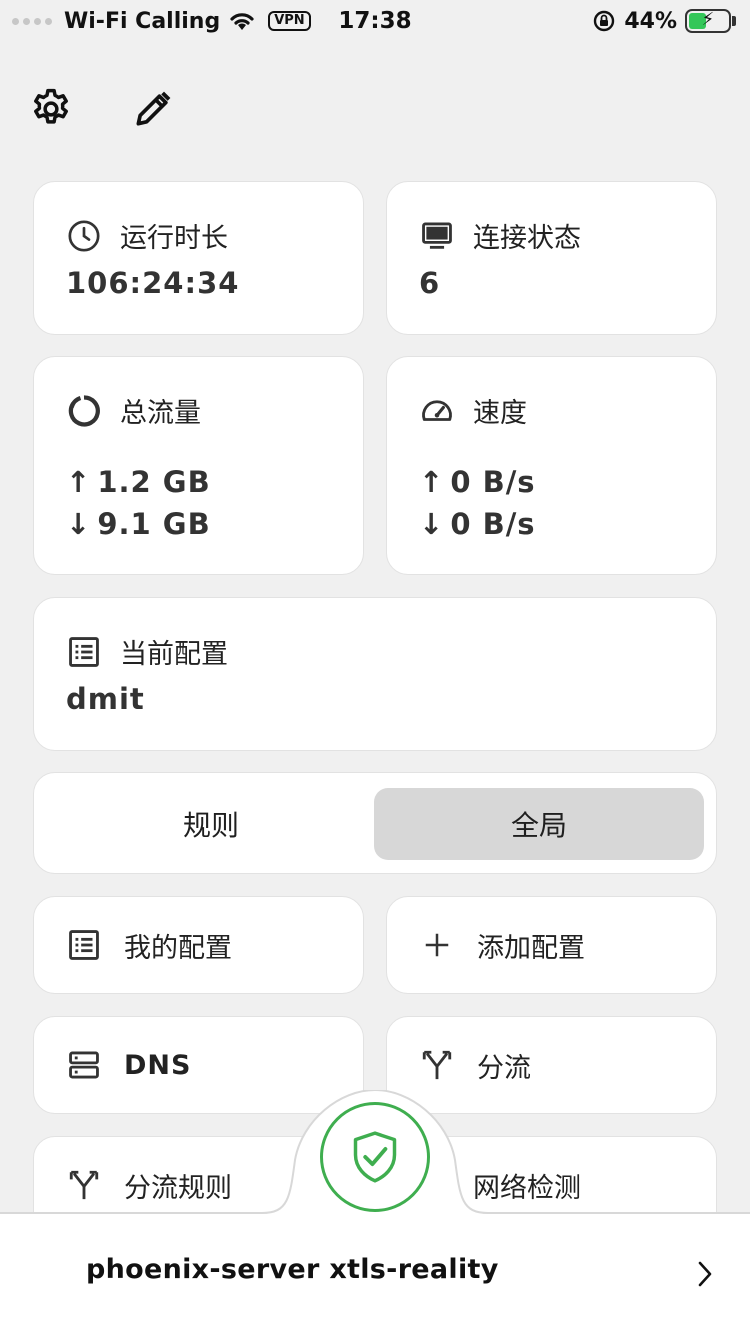  I want to click on plus-icon, so click(437, 945).